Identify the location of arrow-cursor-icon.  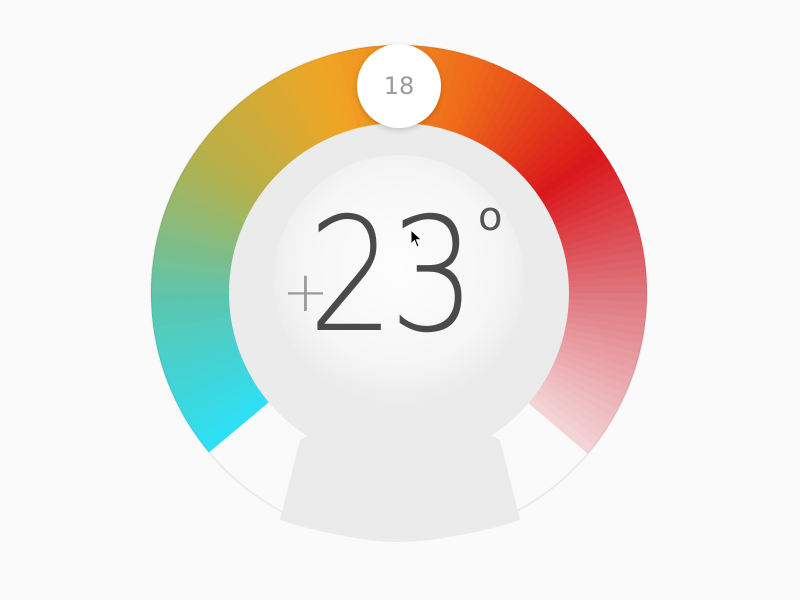
(416, 238).